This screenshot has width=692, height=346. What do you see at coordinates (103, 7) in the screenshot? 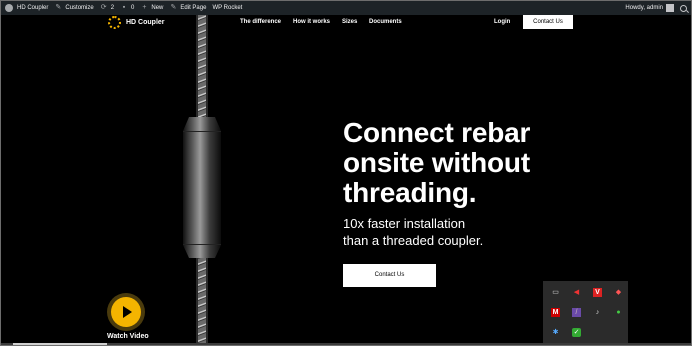
I see `updates-icon: ⟳` at bounding box center [103, 7].